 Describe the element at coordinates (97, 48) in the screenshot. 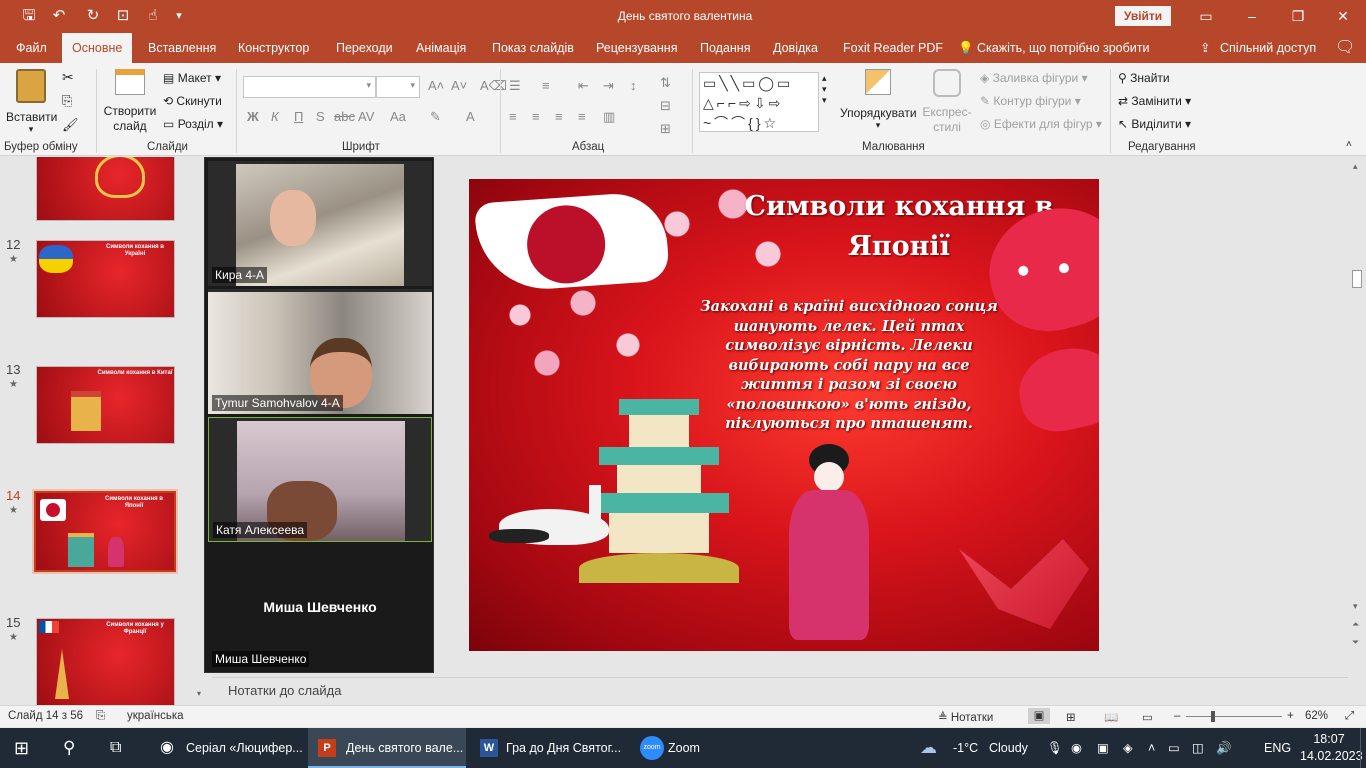

I see `tab-home: Основне` at that location.